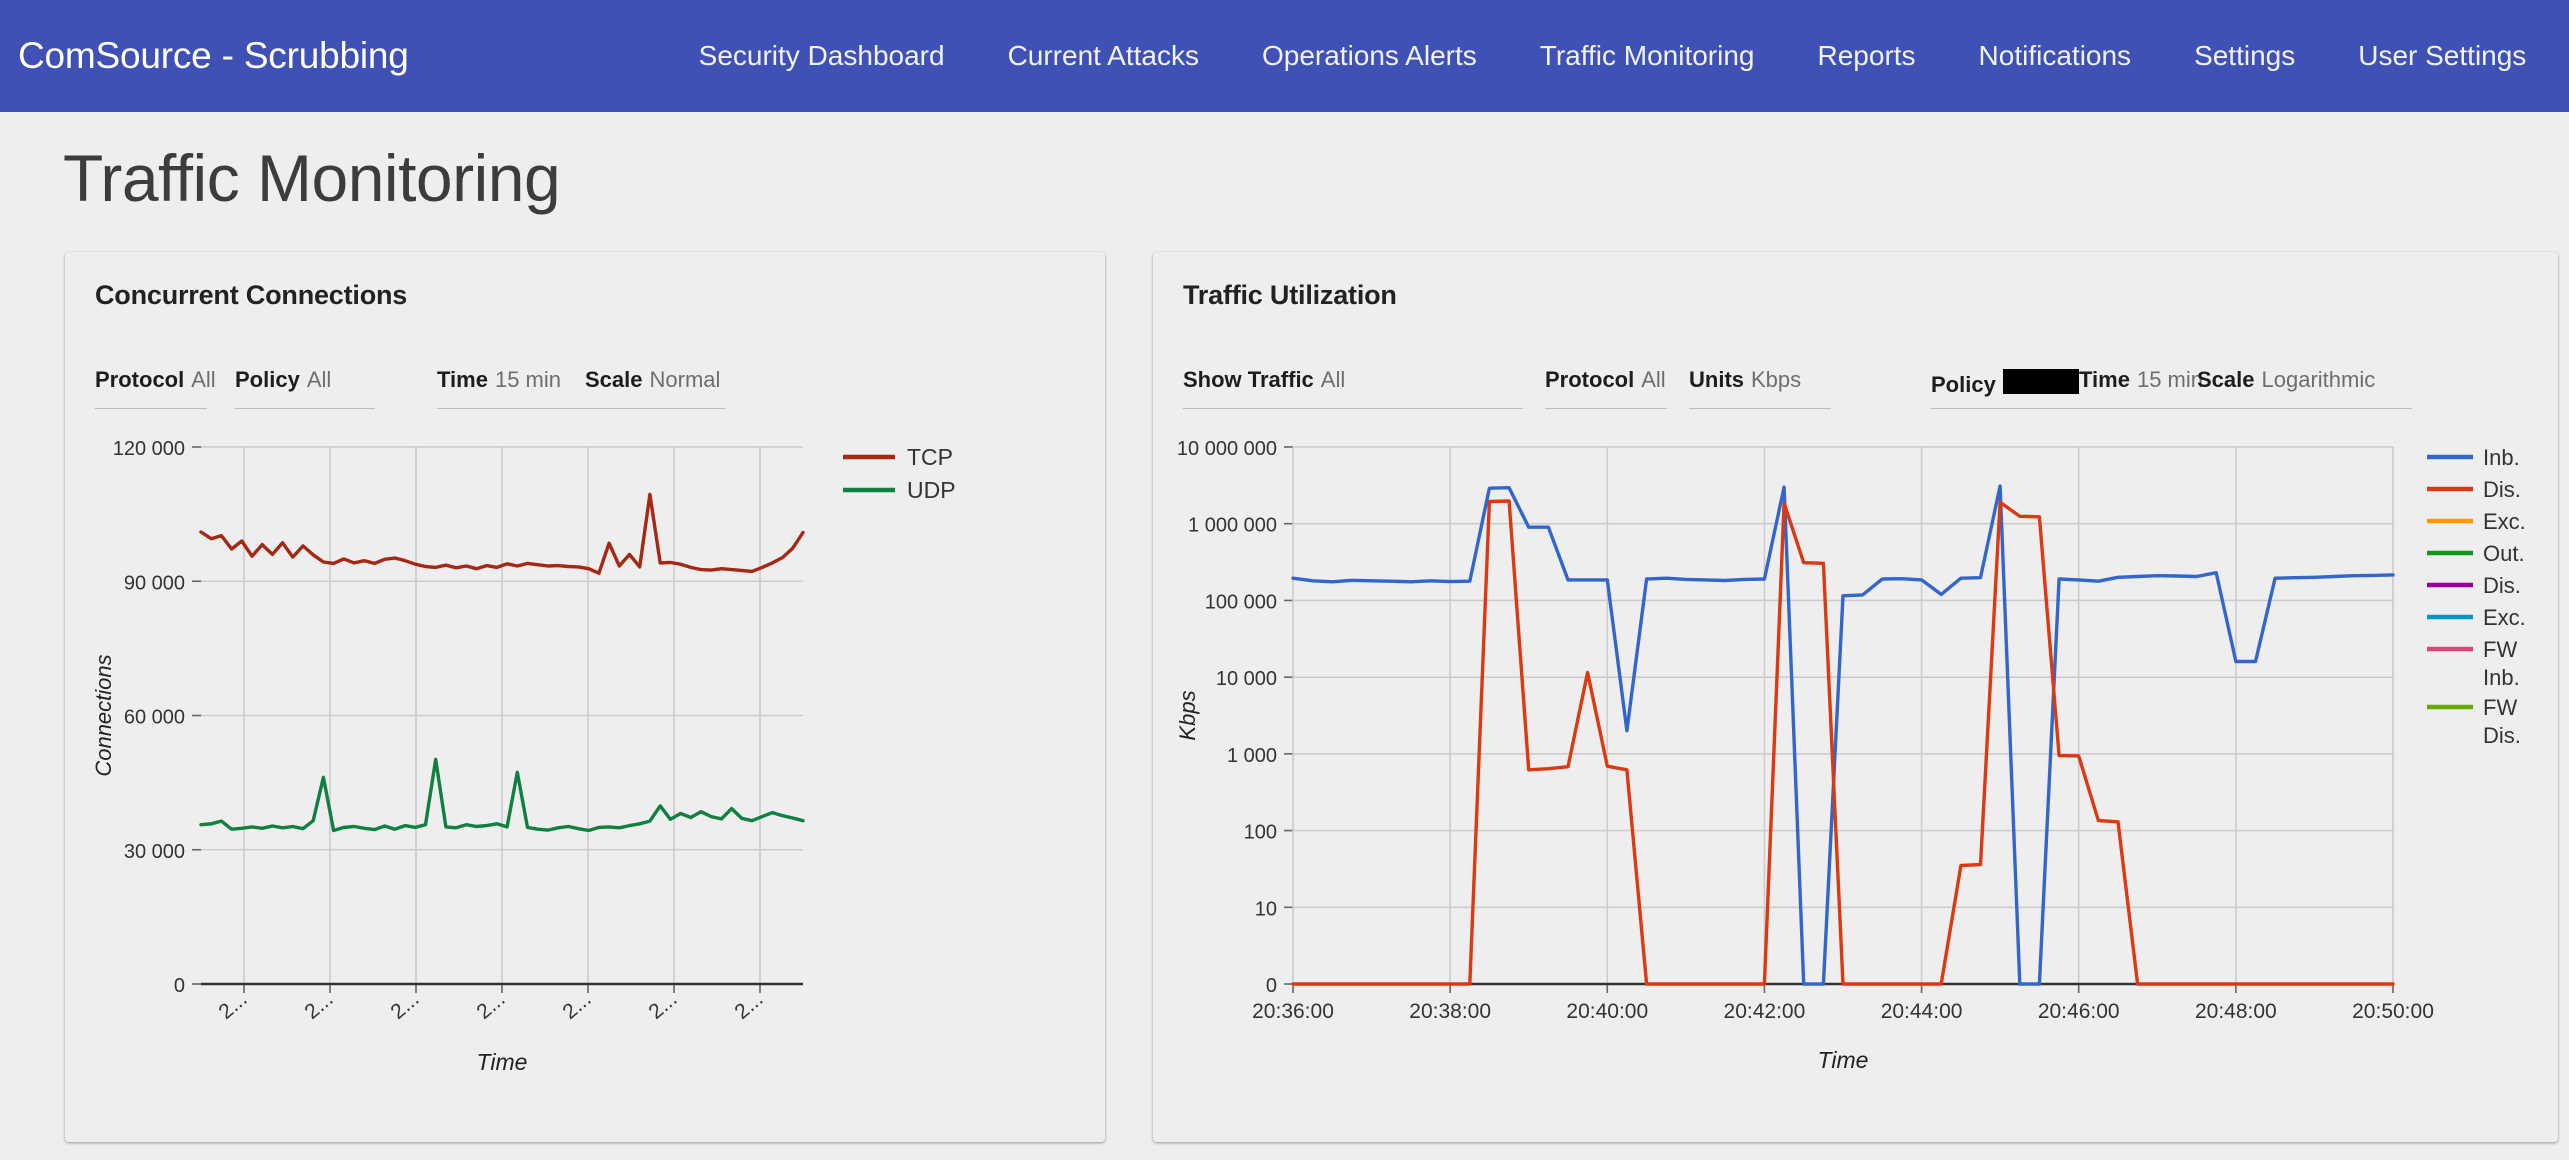  I want to click on nav-link-reports: Reports, so click(1867, 56).